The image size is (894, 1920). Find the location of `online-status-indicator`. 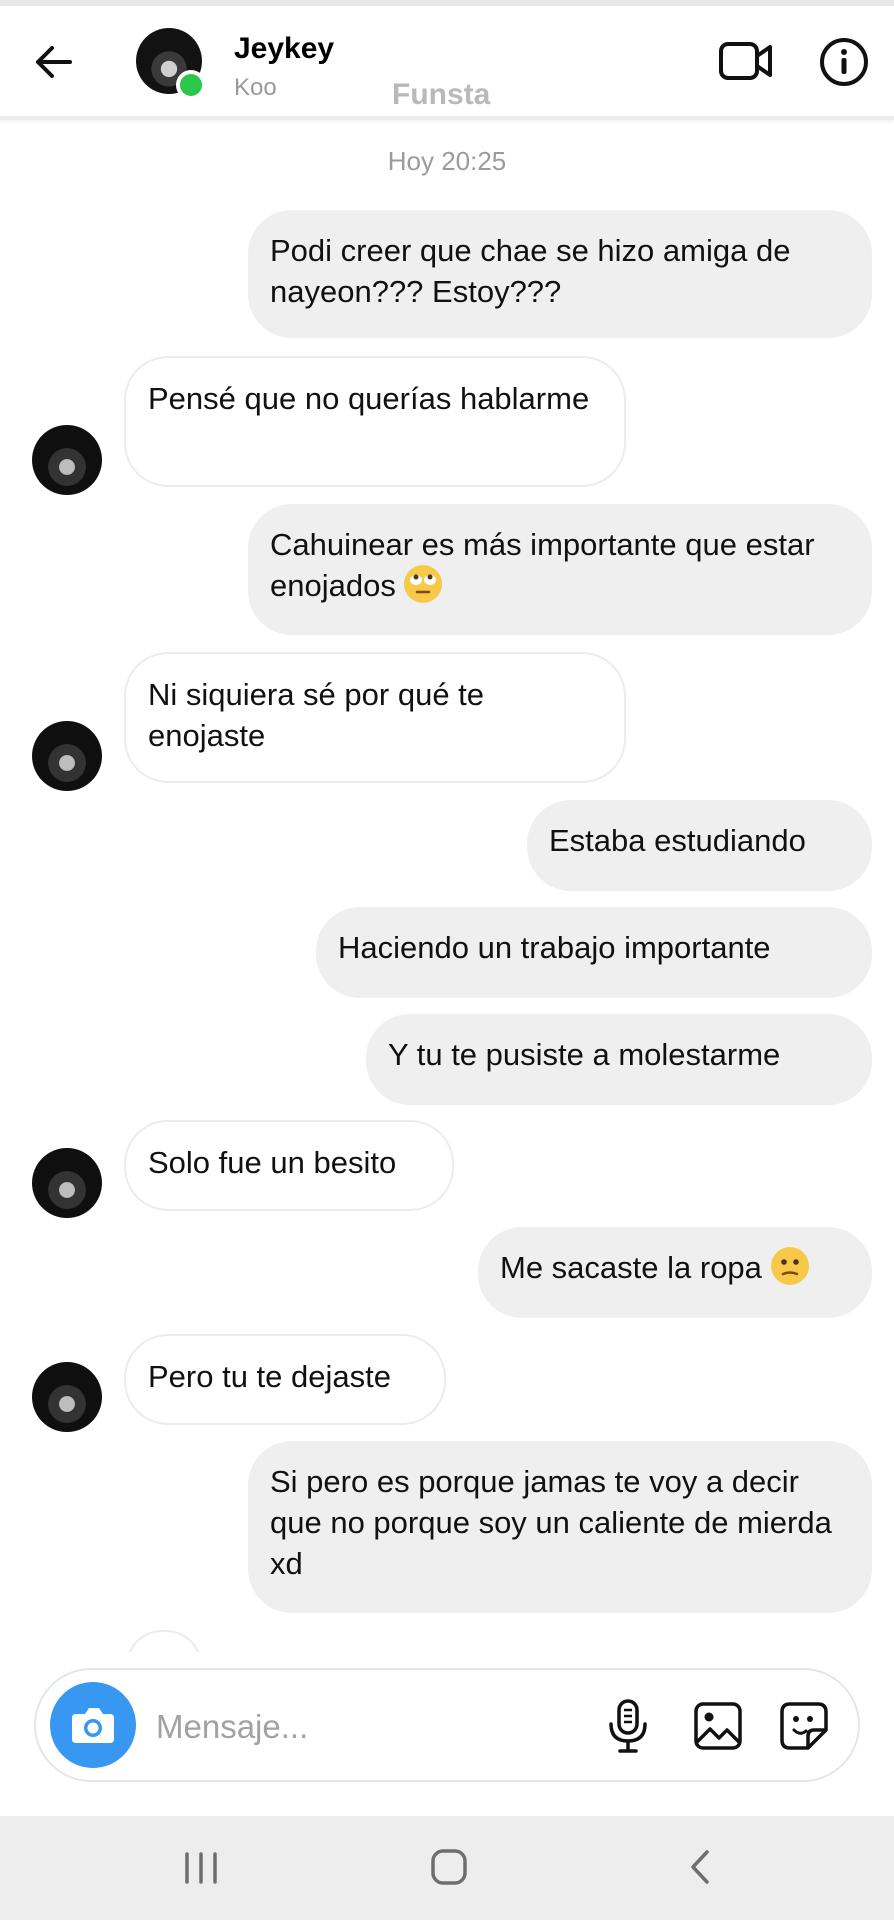

online-status-indicator is located at coordinates (191, 85).